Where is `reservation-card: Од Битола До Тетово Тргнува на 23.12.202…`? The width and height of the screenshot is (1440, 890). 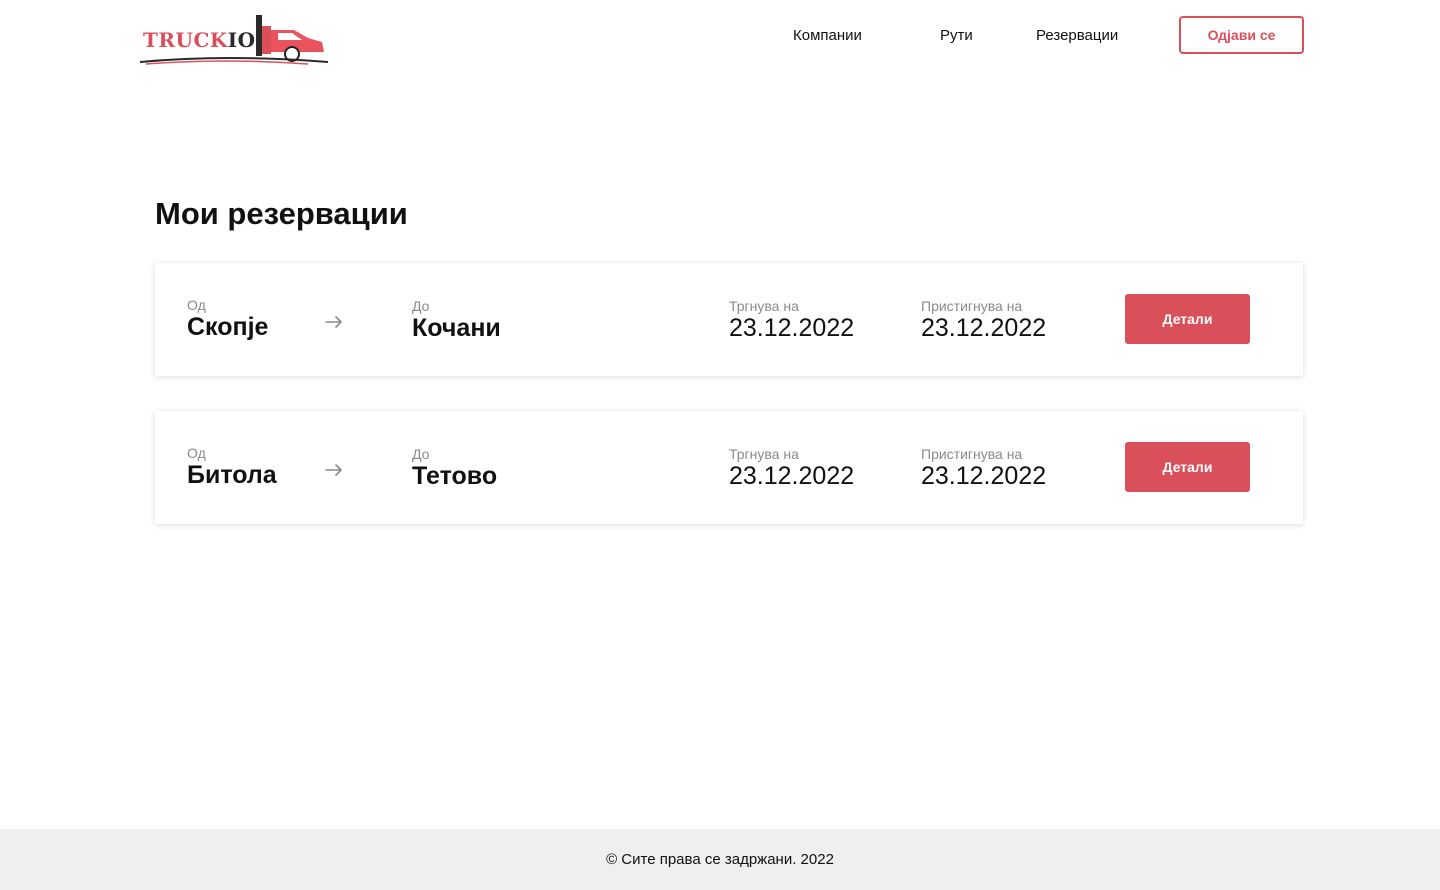
reservation-card: Од Битола До Тетово Тргнува на 23.12.202… is located at coordinates (729, 467).